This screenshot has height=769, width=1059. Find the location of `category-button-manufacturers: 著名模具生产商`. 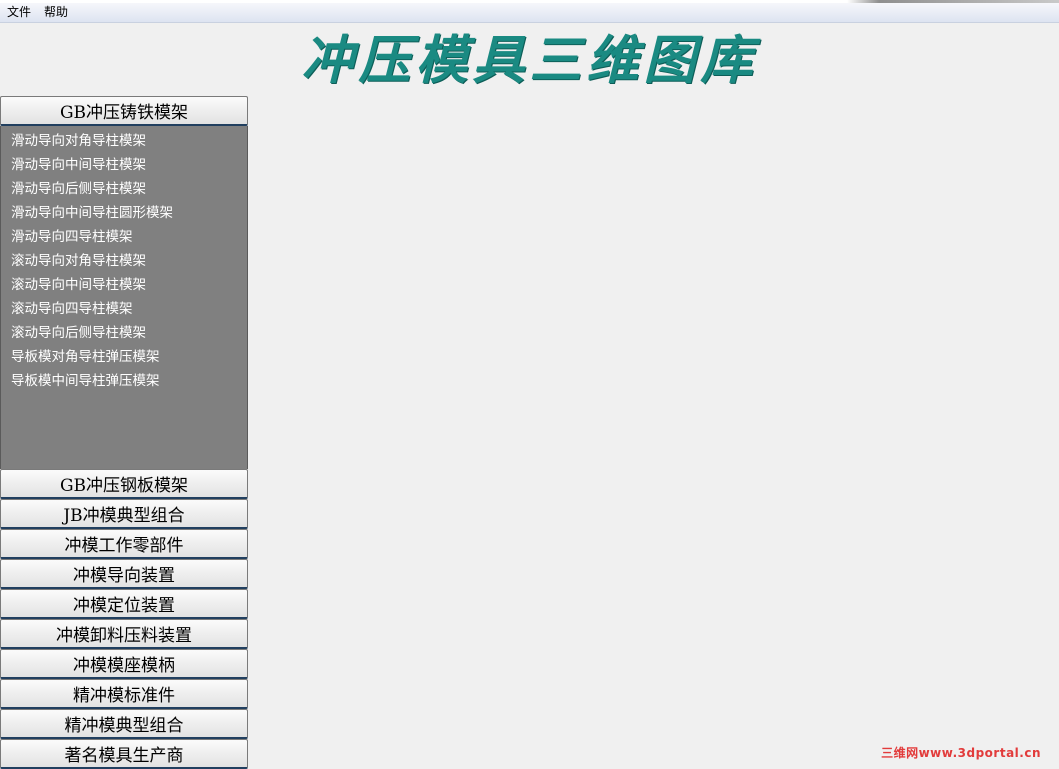

category-button-manufacturers: 著名模具生产商 is located at coordinates (124, 754).